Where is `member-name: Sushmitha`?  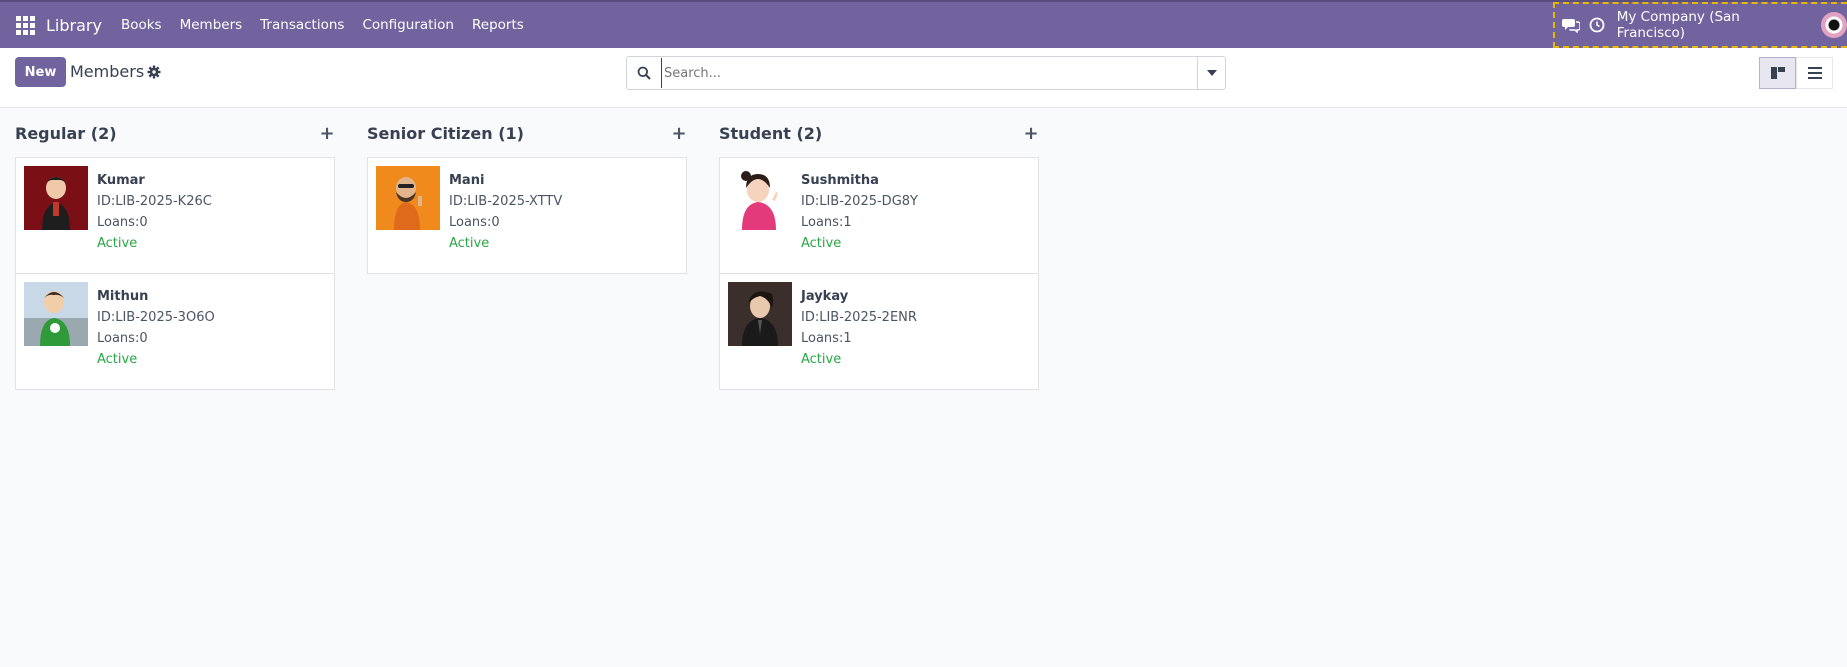 member-name: Sushmitha is located at coordinates (840, 180).